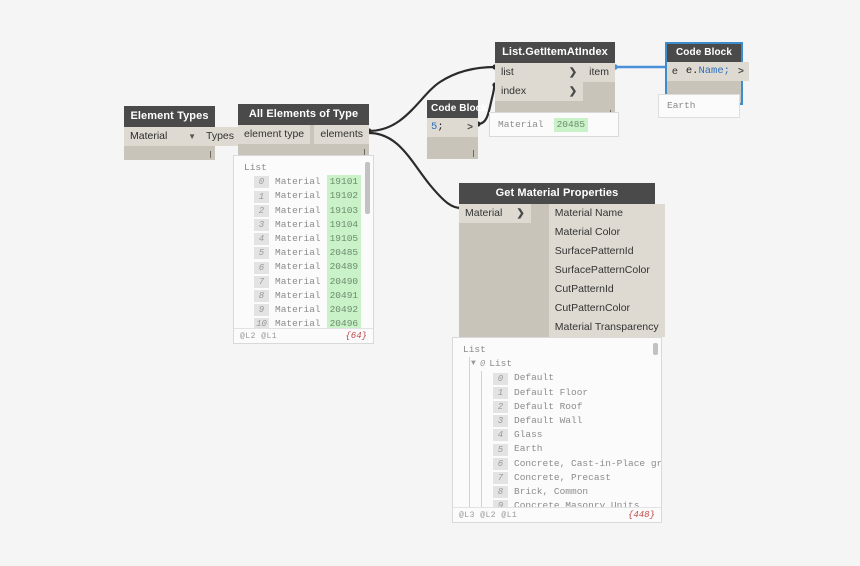 The height and width of the screenshot is (566, 860). I want to click on list-item: 6 Material 20489, so click(310, 267).